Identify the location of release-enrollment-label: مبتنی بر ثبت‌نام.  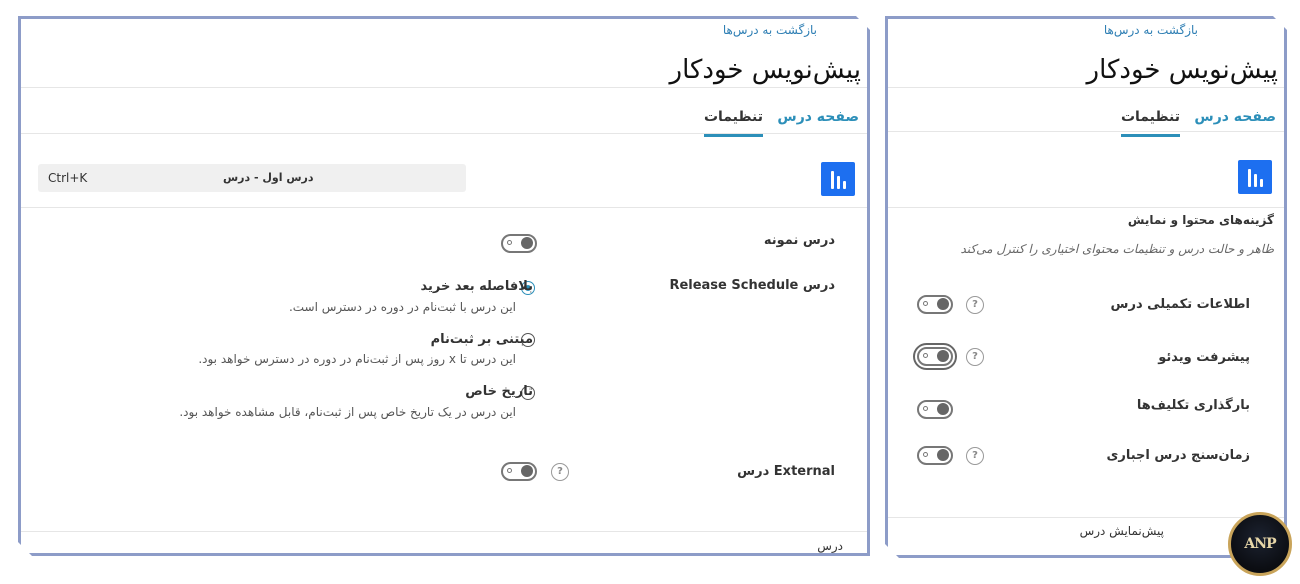
(481, 339).